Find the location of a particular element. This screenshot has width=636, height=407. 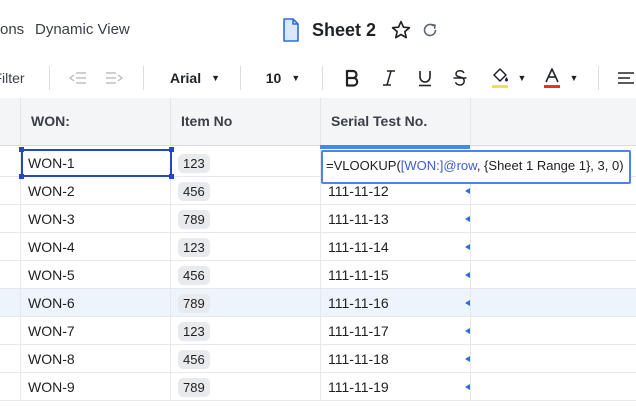

underline-button is located at coordinates (425, 78).